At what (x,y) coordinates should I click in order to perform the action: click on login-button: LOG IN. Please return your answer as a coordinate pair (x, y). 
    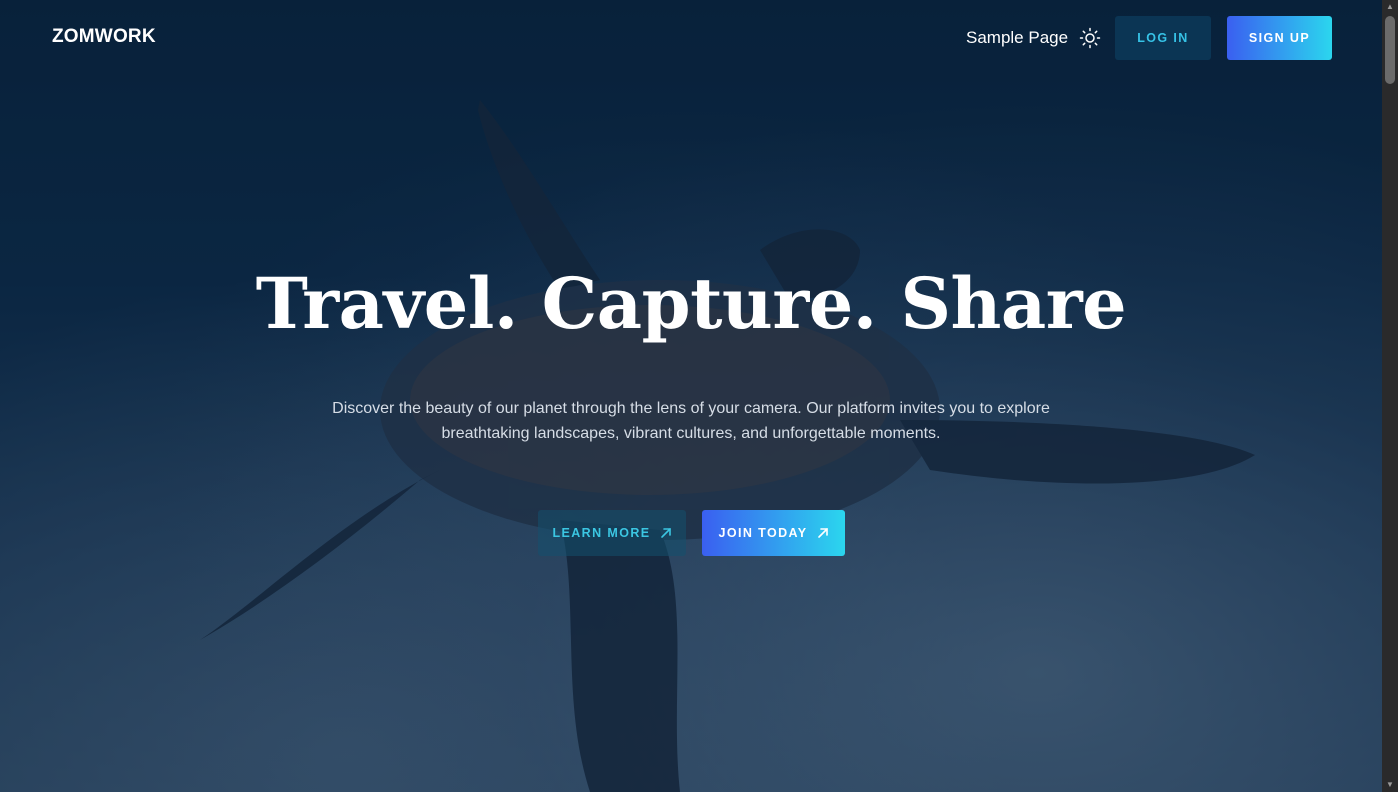
    Looking at the image, I should click on (1163, 38).